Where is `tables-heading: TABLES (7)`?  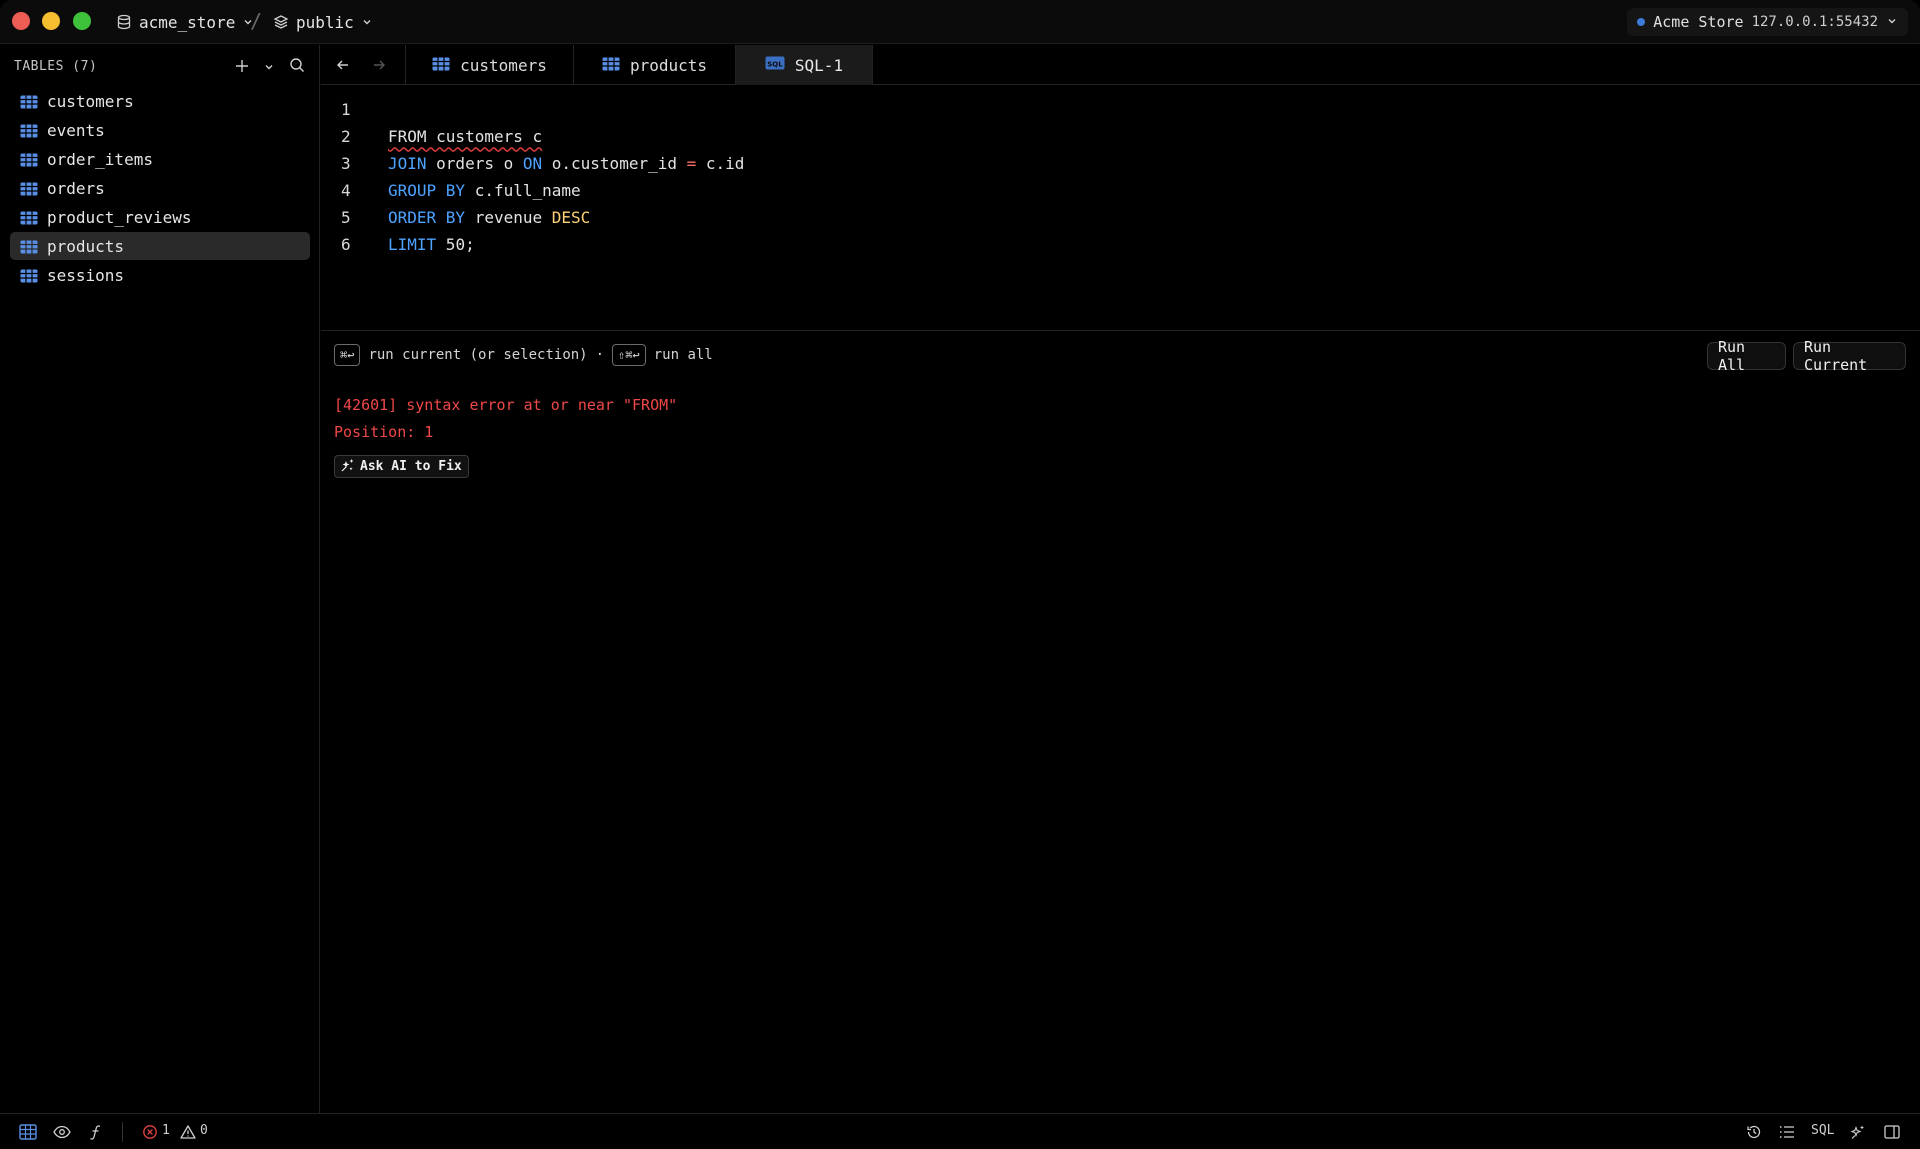 tables-heading: TABLES (7) is located at coordinates (56, 66).